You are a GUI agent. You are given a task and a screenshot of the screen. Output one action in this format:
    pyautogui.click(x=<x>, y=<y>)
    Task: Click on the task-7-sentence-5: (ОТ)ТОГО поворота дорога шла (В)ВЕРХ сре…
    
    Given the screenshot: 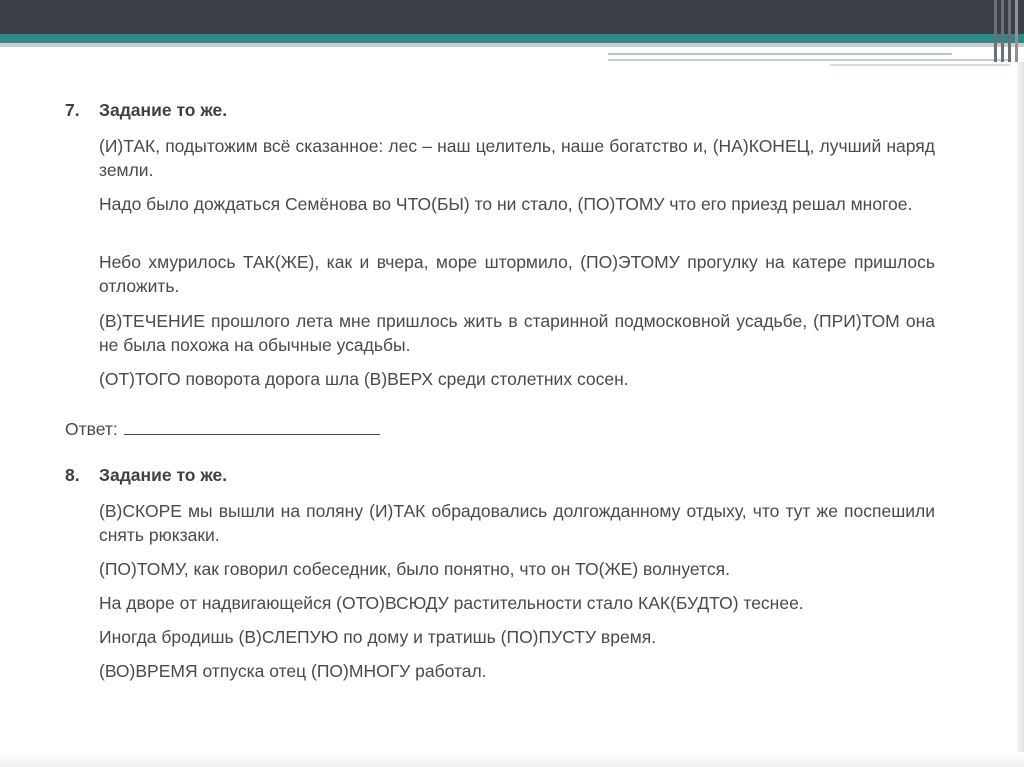 What is the action you would take?
    pyautogui.click(x=364, y=379)
    